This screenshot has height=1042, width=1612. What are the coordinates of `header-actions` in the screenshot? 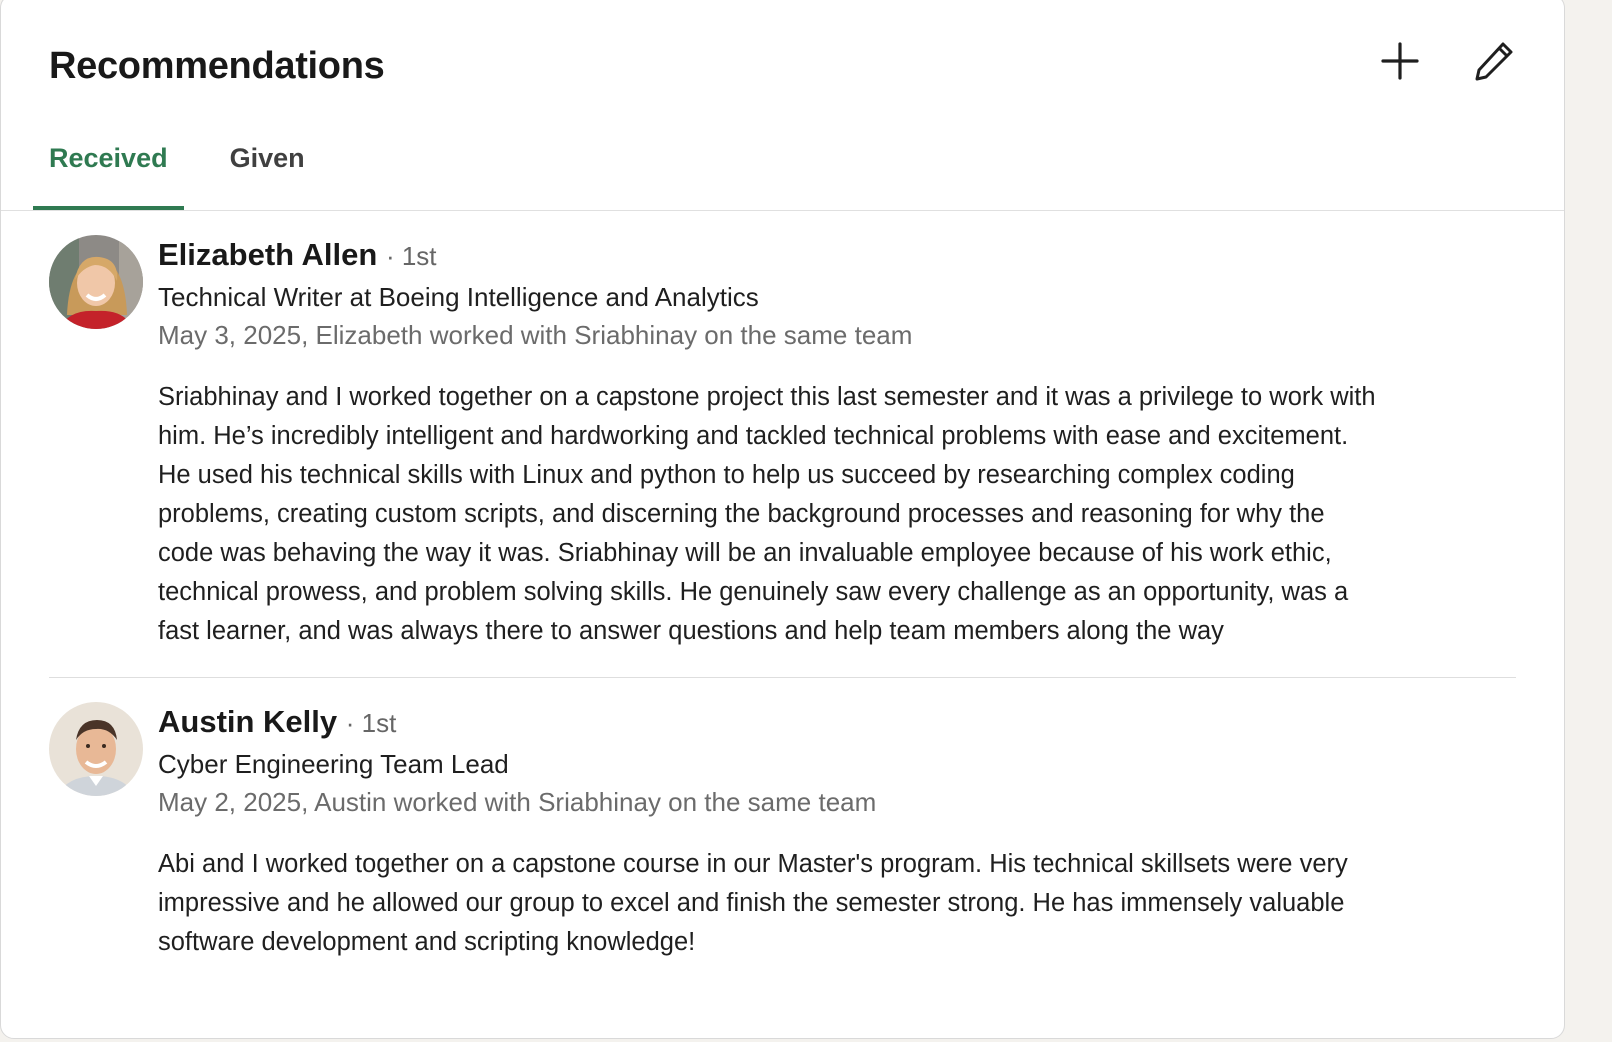 It's located at (1447, 61).